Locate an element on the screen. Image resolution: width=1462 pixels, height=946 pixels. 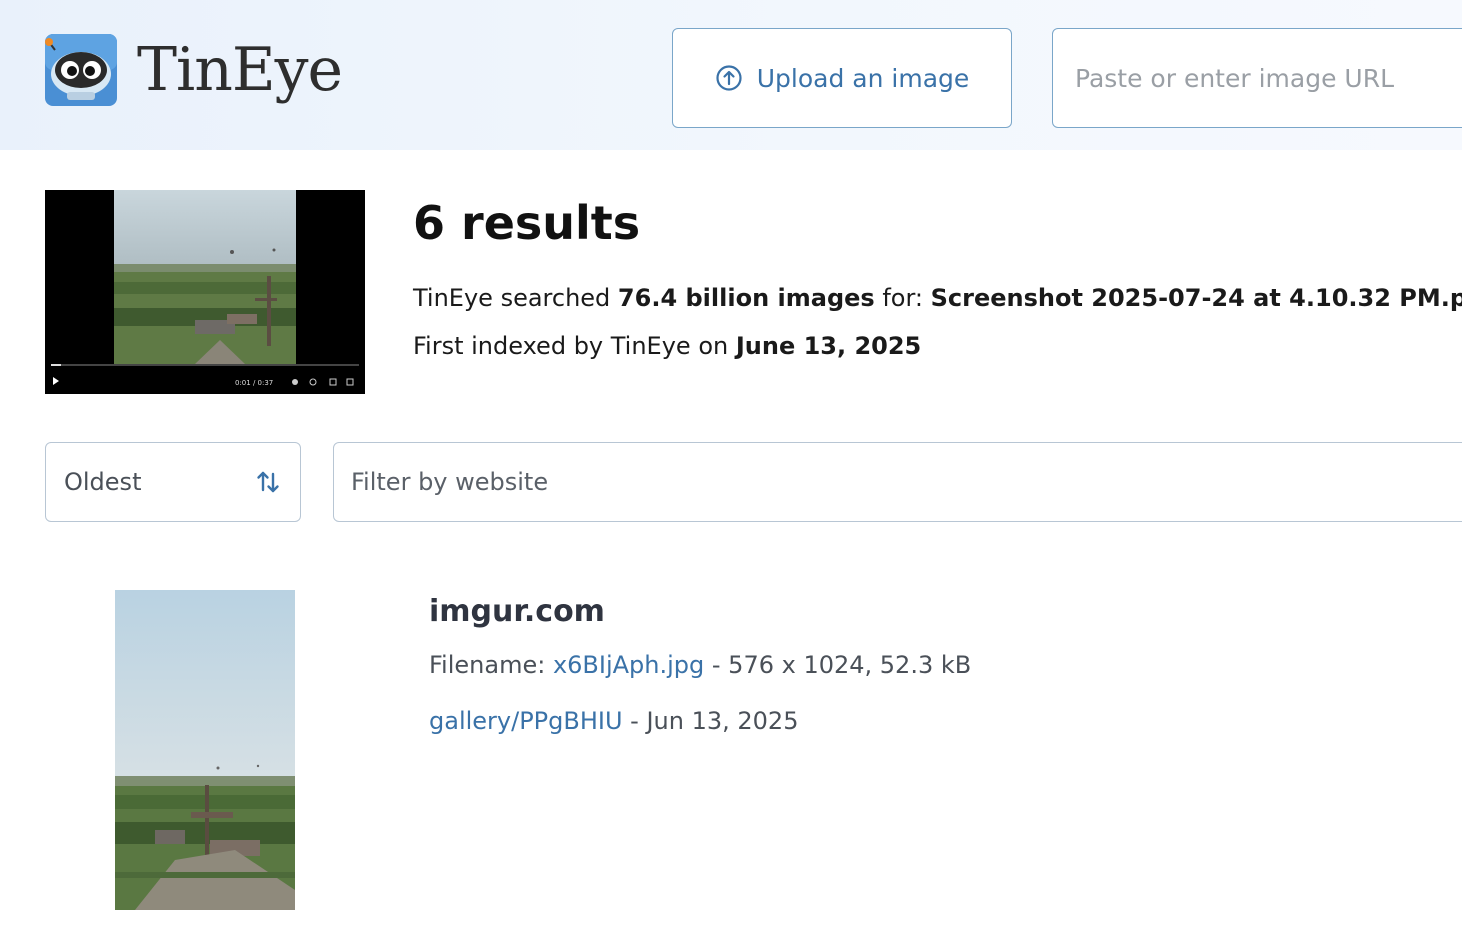
tineye-robot-icon is located at coordinates (81, 70).